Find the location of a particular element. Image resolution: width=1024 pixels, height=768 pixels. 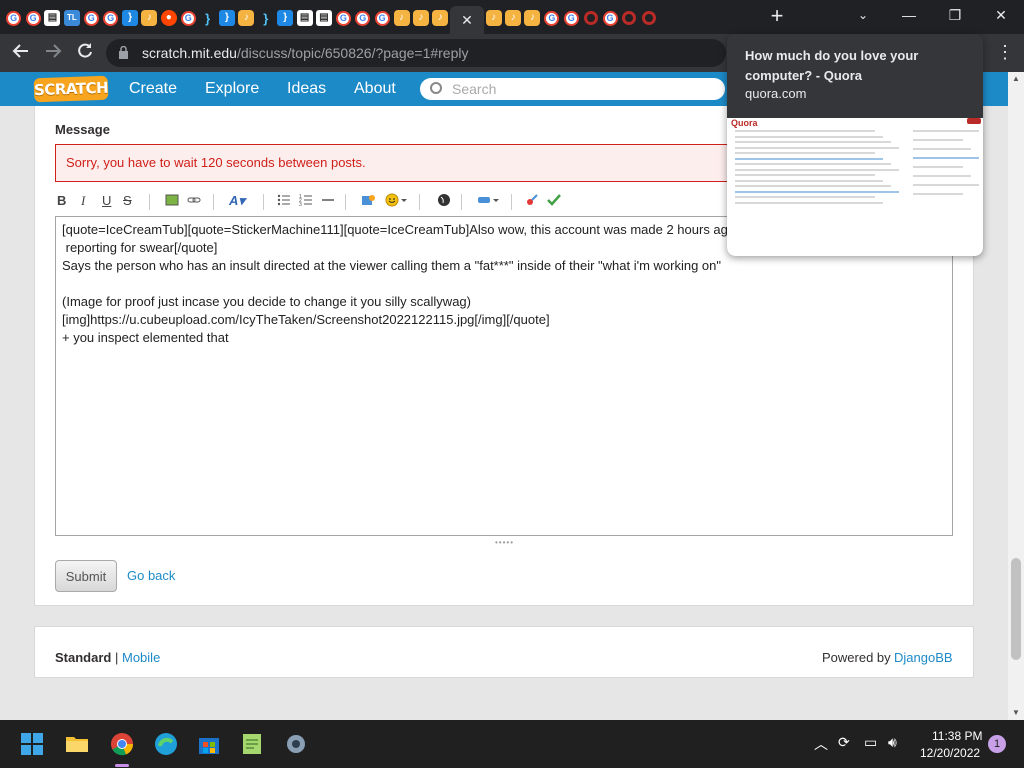

italic-button: I is located at coordinates (83, 201).